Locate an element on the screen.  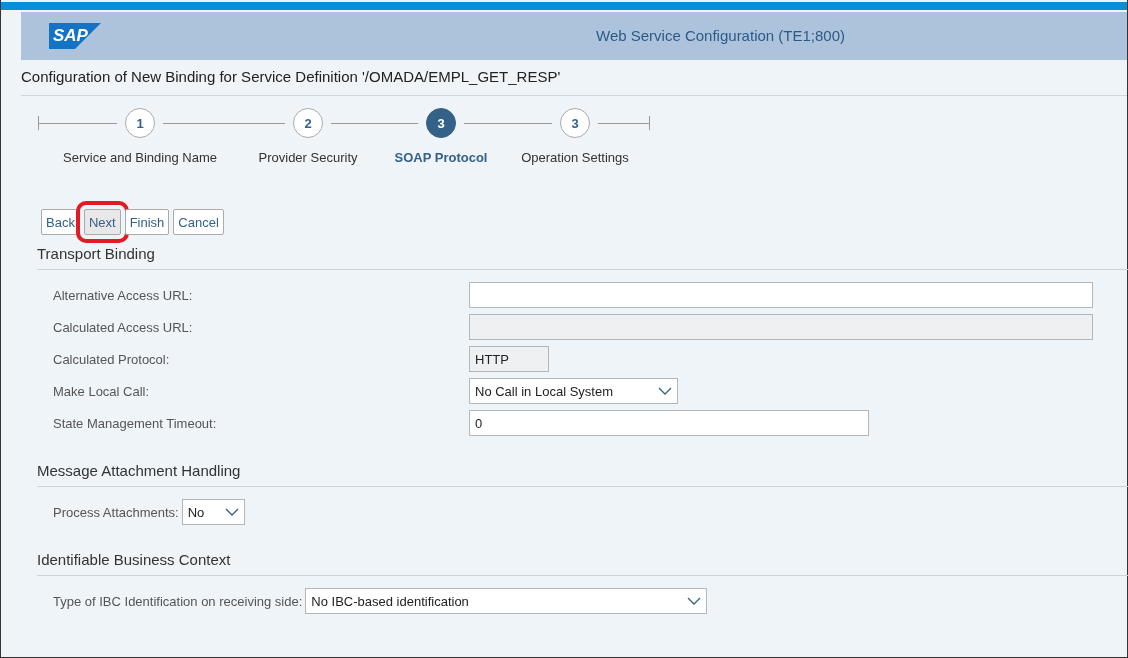
dropdown: No IBC-based identification is located at coordinates (506, 601).